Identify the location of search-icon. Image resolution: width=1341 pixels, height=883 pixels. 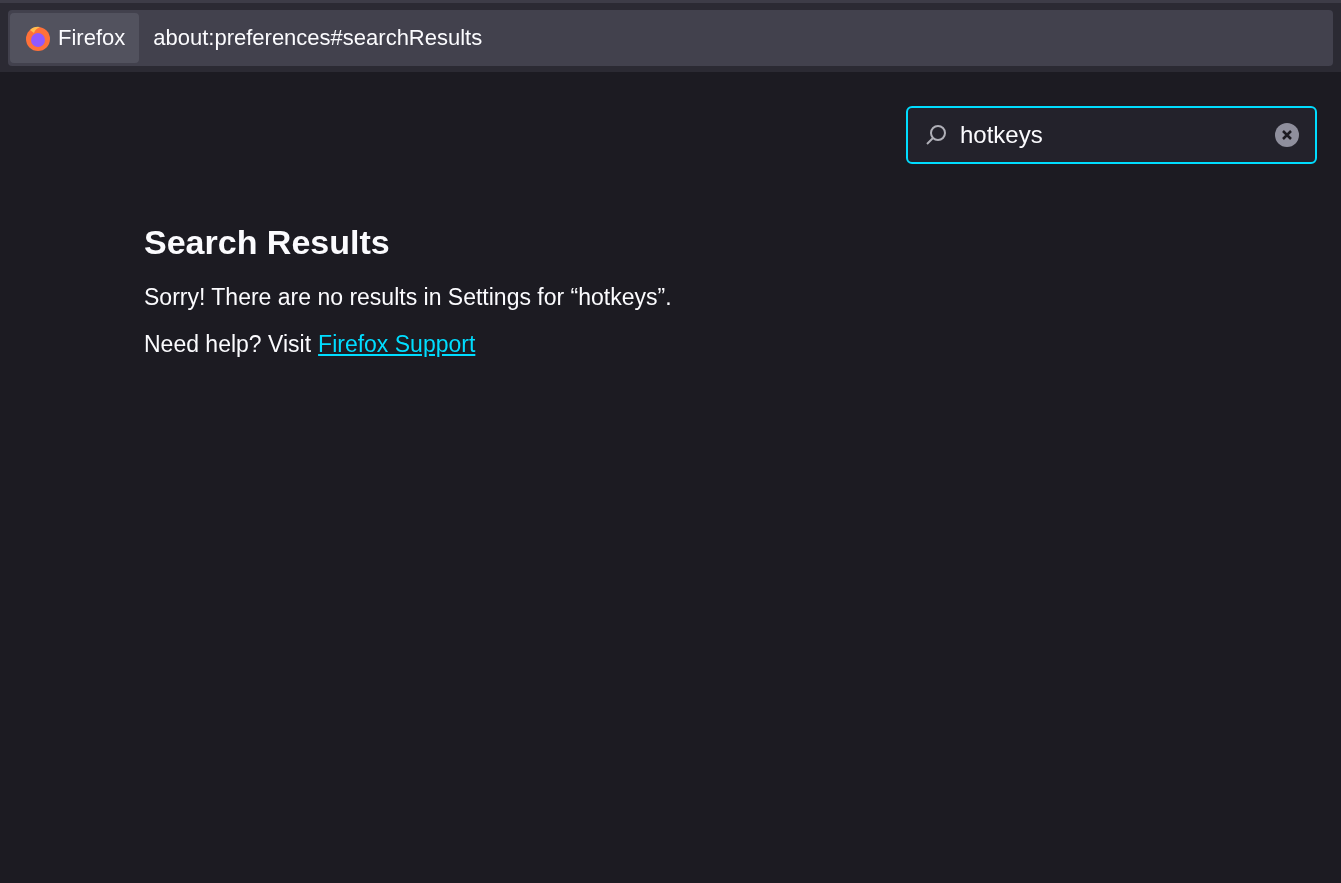
(936, 135).